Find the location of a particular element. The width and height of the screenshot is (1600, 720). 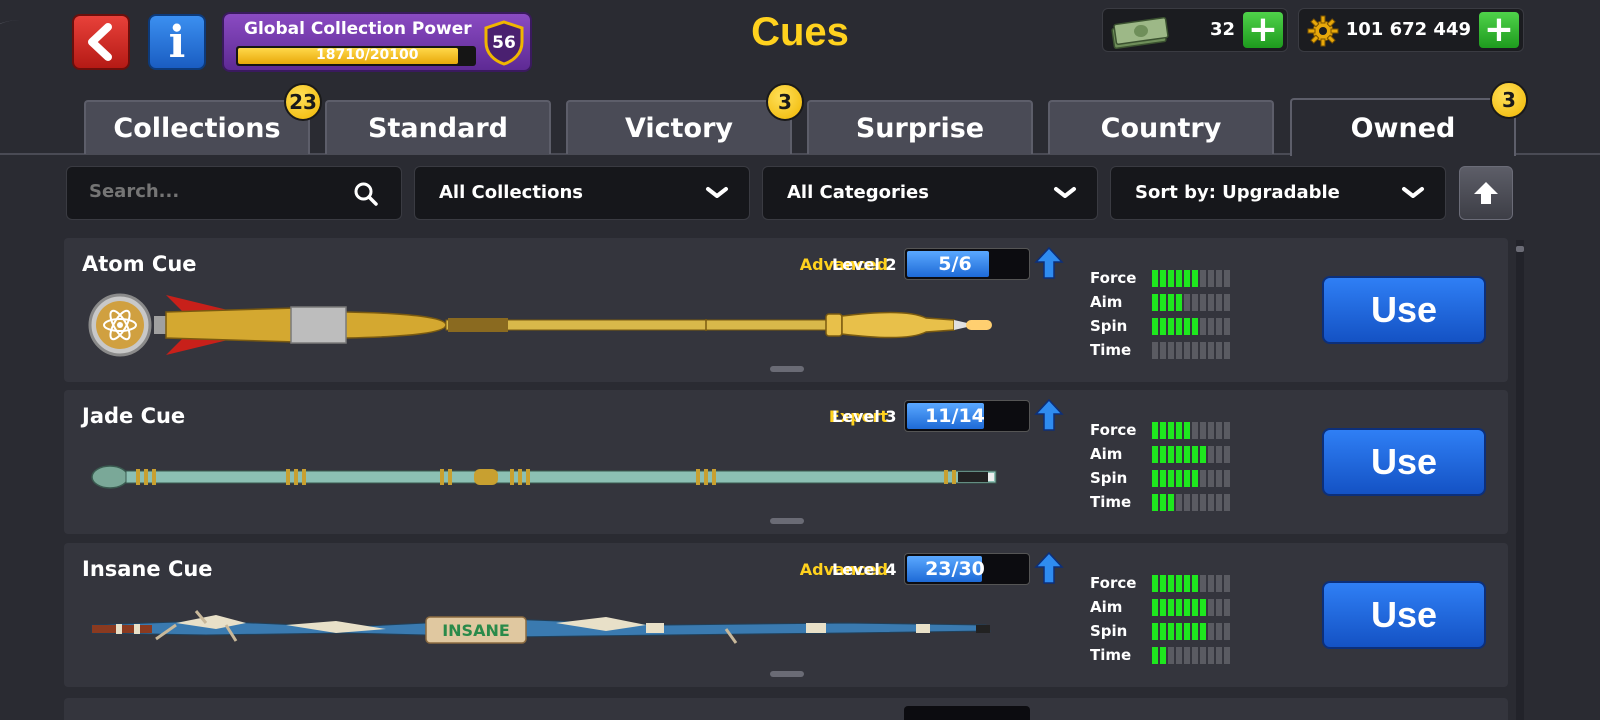

categories-dropdown: All Categories is located at coordinates (930, 193).